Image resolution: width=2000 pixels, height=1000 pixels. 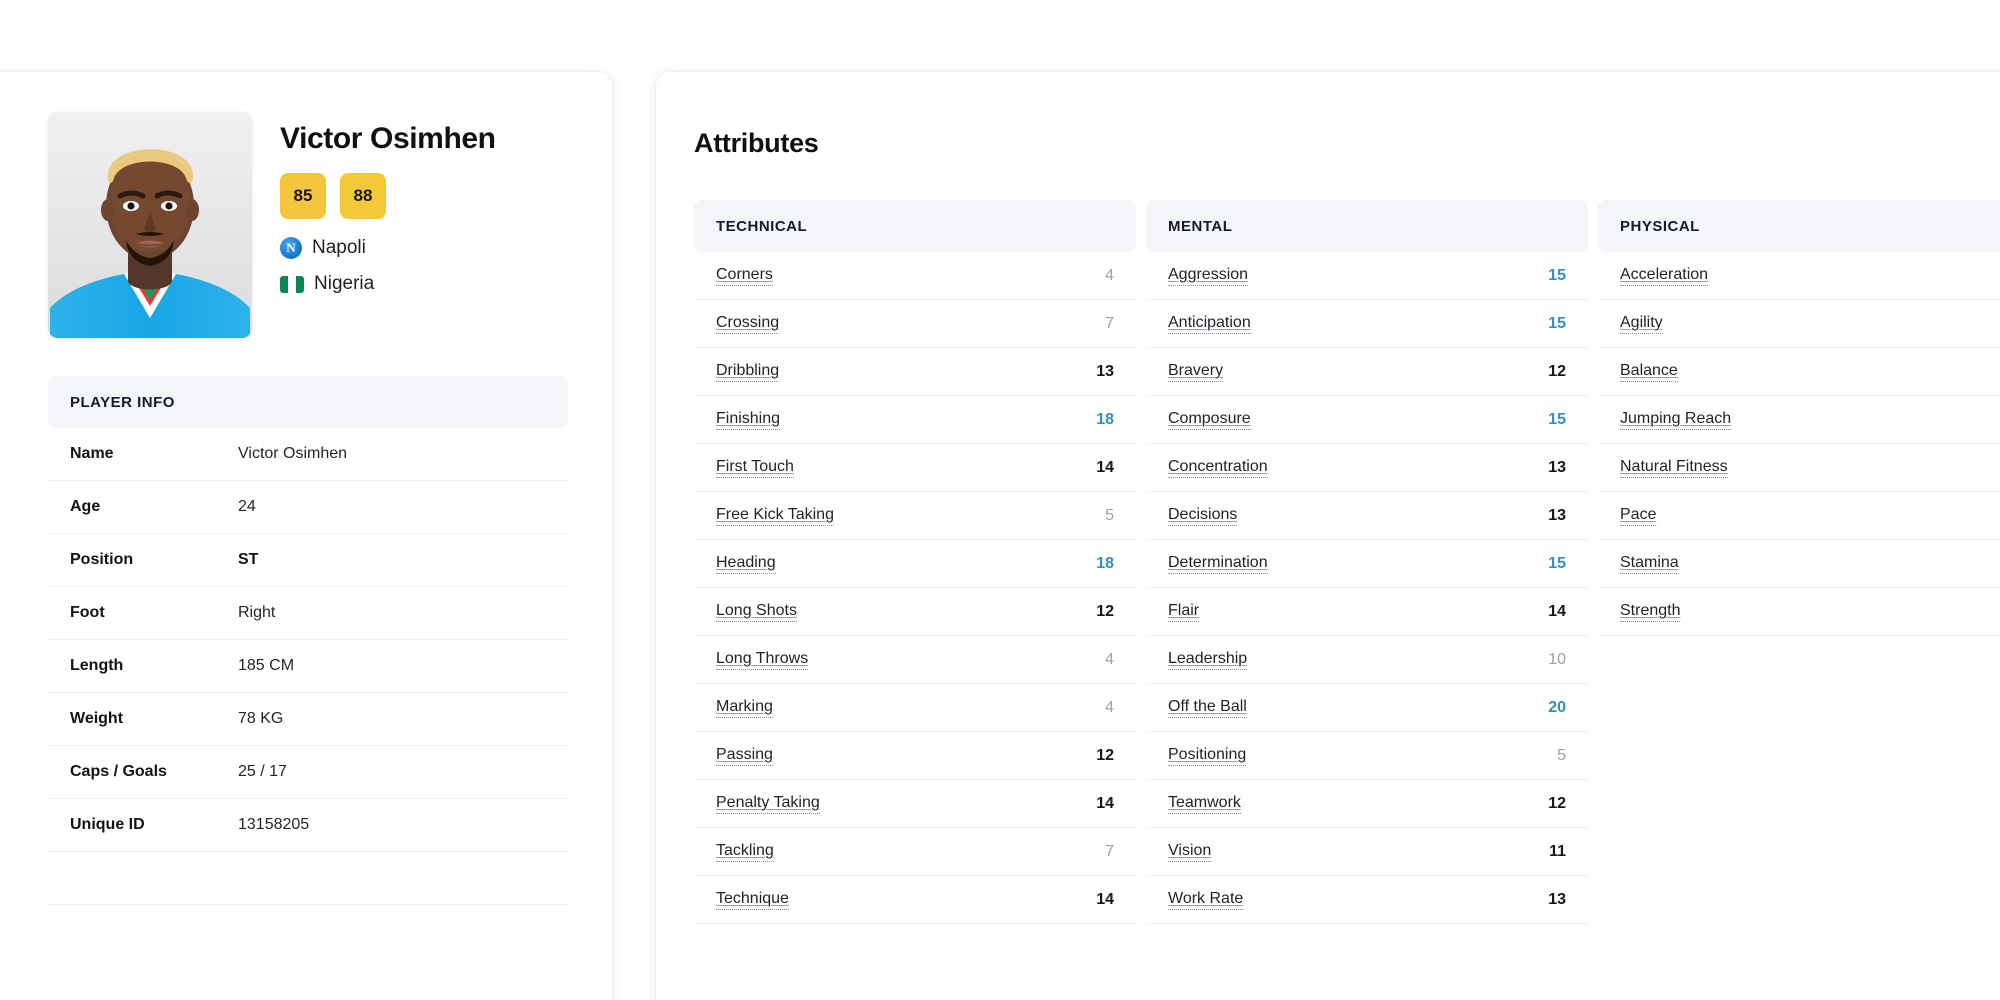 I want to click on attribute-name: Decisions, so click(x=1203, y=516).